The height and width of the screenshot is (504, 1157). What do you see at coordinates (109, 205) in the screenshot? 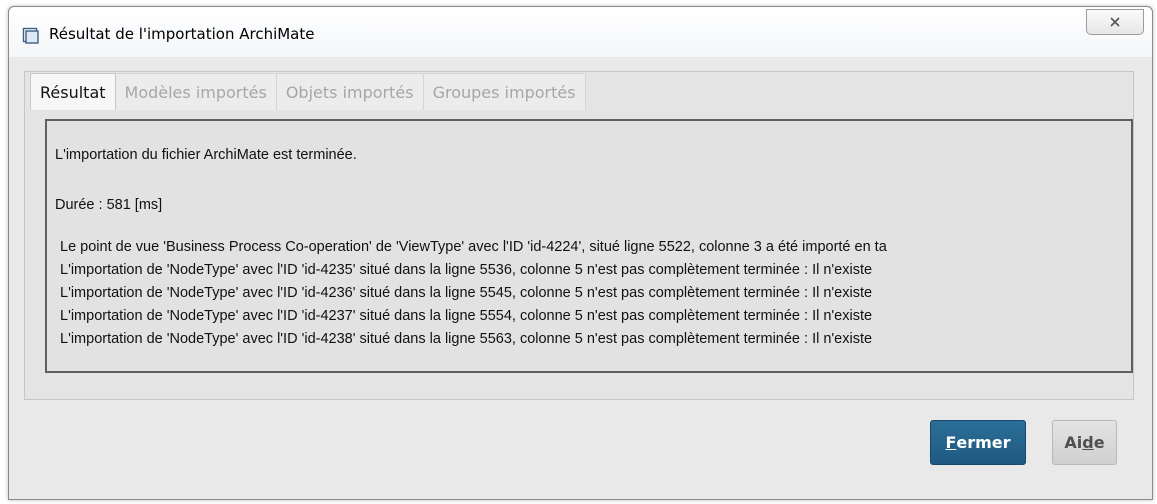
I see `duration-text: Durée : 581 [ms]` at bounding box center [109, 205].